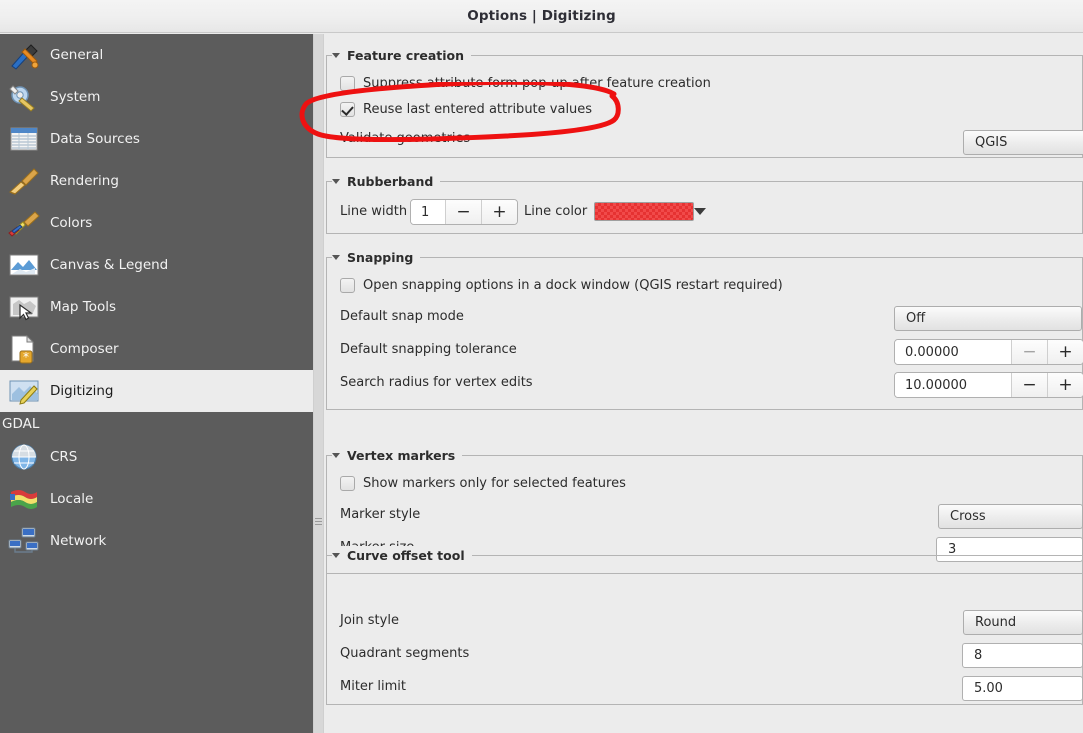 This screenshot has height=733, width=1083. I want to click on snapping-tolerance-spinbox: 0.00000 − +, so click(988, 352).